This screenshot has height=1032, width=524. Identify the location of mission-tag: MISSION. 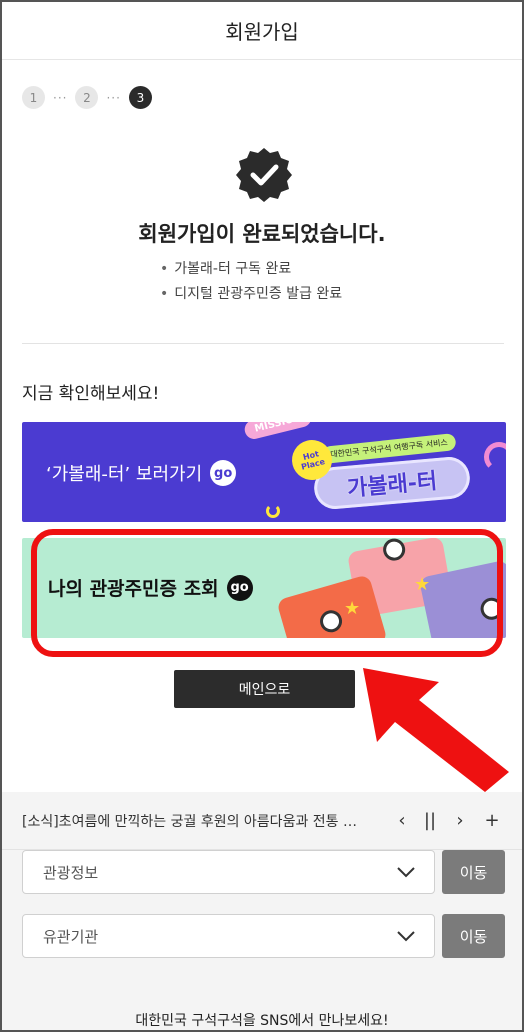
(278, 431).